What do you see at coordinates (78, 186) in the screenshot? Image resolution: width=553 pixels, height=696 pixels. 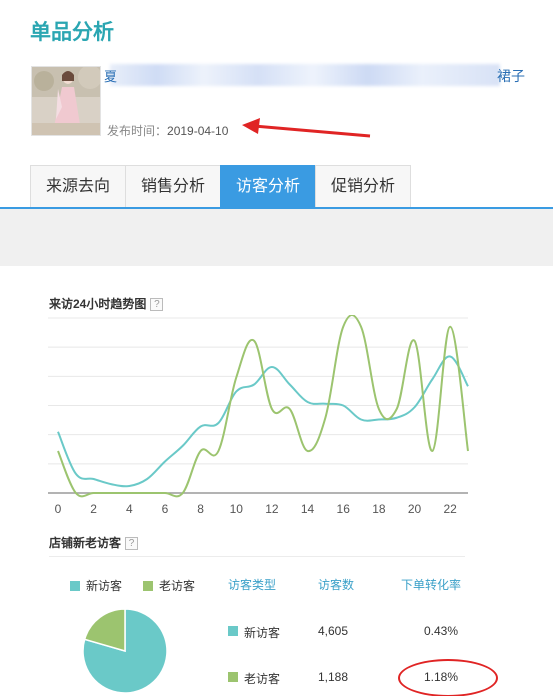 I see `tab-source: 来源去向` at bounding box center [78, 186].